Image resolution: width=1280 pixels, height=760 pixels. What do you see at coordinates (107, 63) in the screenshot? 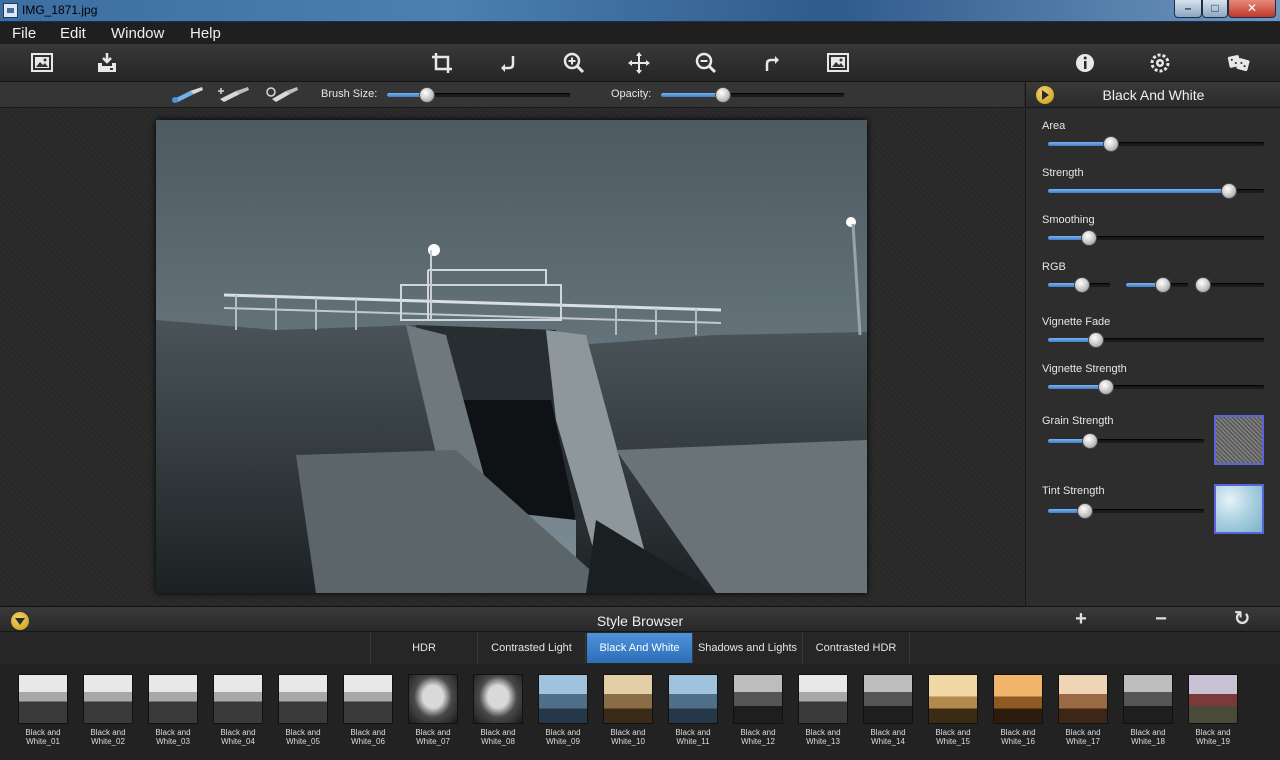
I see `save-icon` at bounding box center [107, 63].